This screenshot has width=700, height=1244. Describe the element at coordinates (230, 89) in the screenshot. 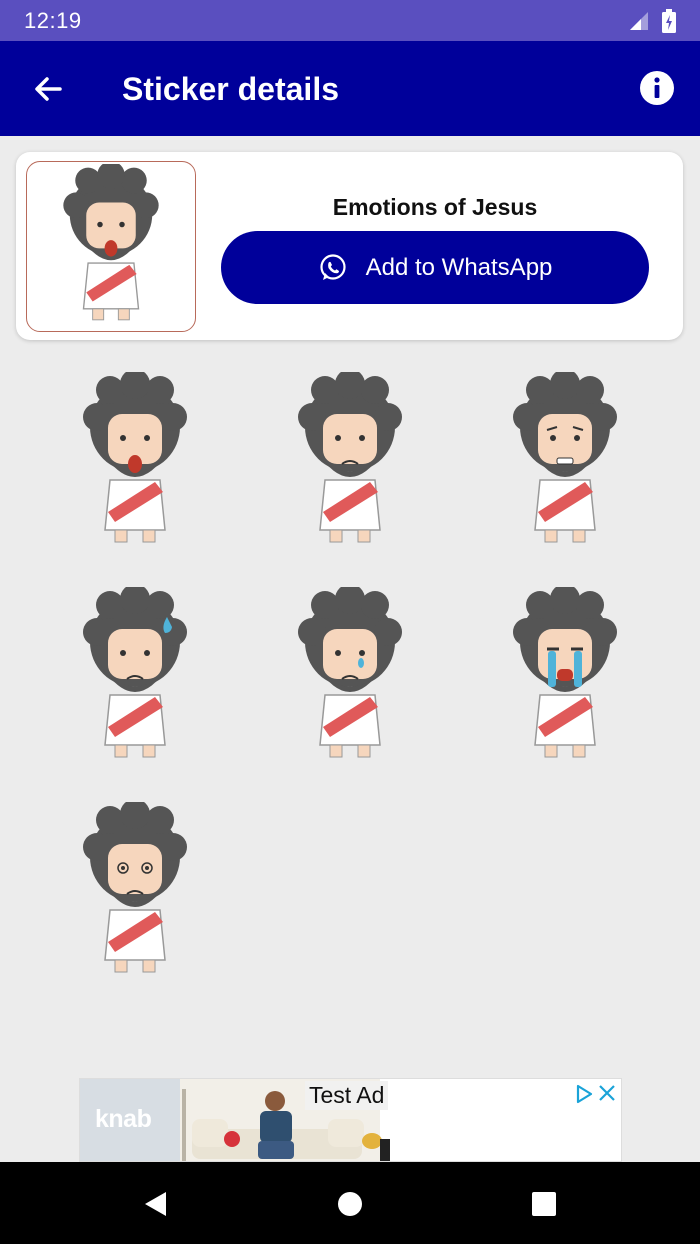

I see `page-title: Sticker details` at that location.